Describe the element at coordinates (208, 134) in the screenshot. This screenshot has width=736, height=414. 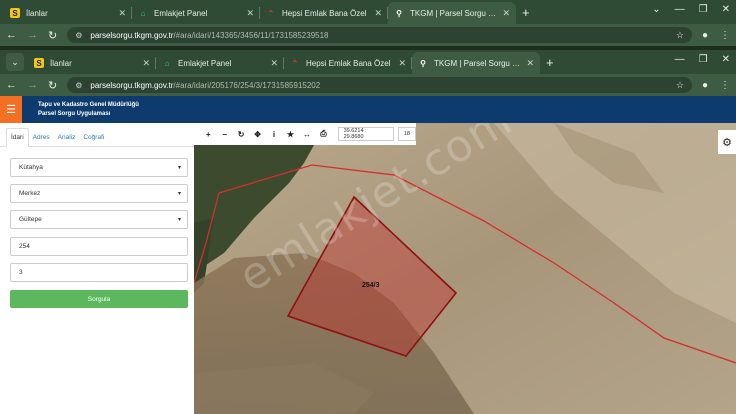
I see `zoom-in-icon: +` at that location.